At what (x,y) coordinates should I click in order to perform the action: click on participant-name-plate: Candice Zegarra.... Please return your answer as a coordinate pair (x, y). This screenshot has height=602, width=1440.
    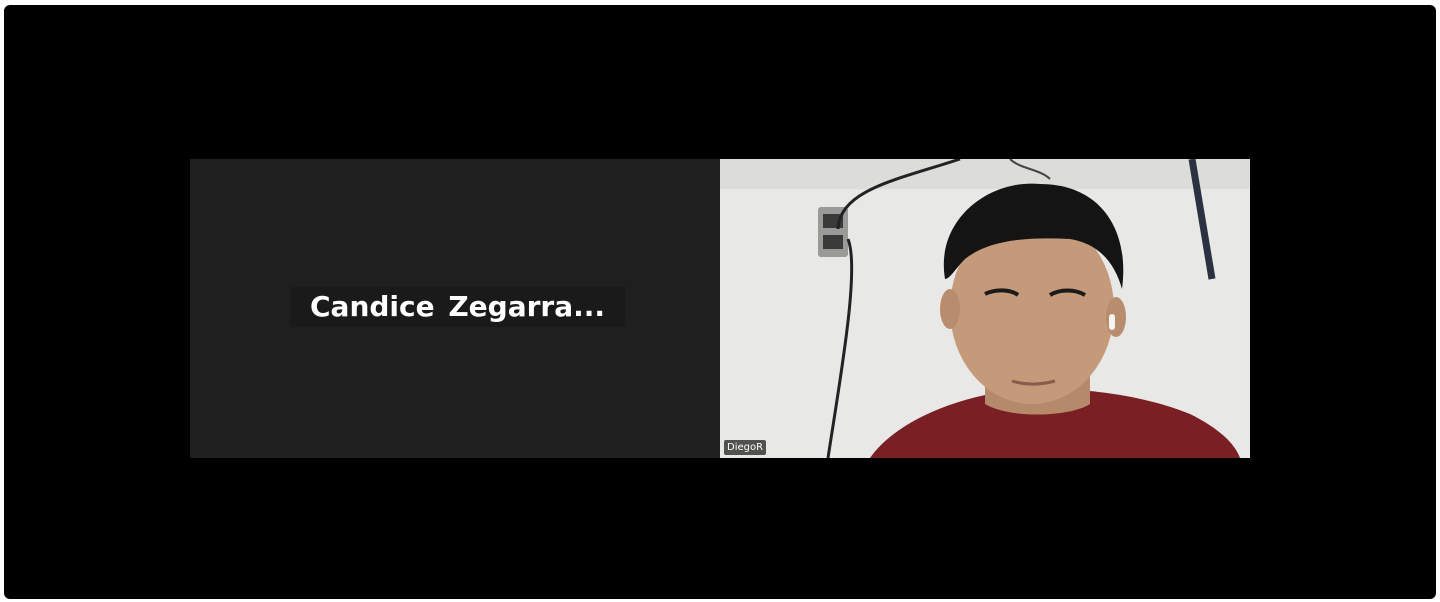
    Looking at the image, I should click on (458, 307).